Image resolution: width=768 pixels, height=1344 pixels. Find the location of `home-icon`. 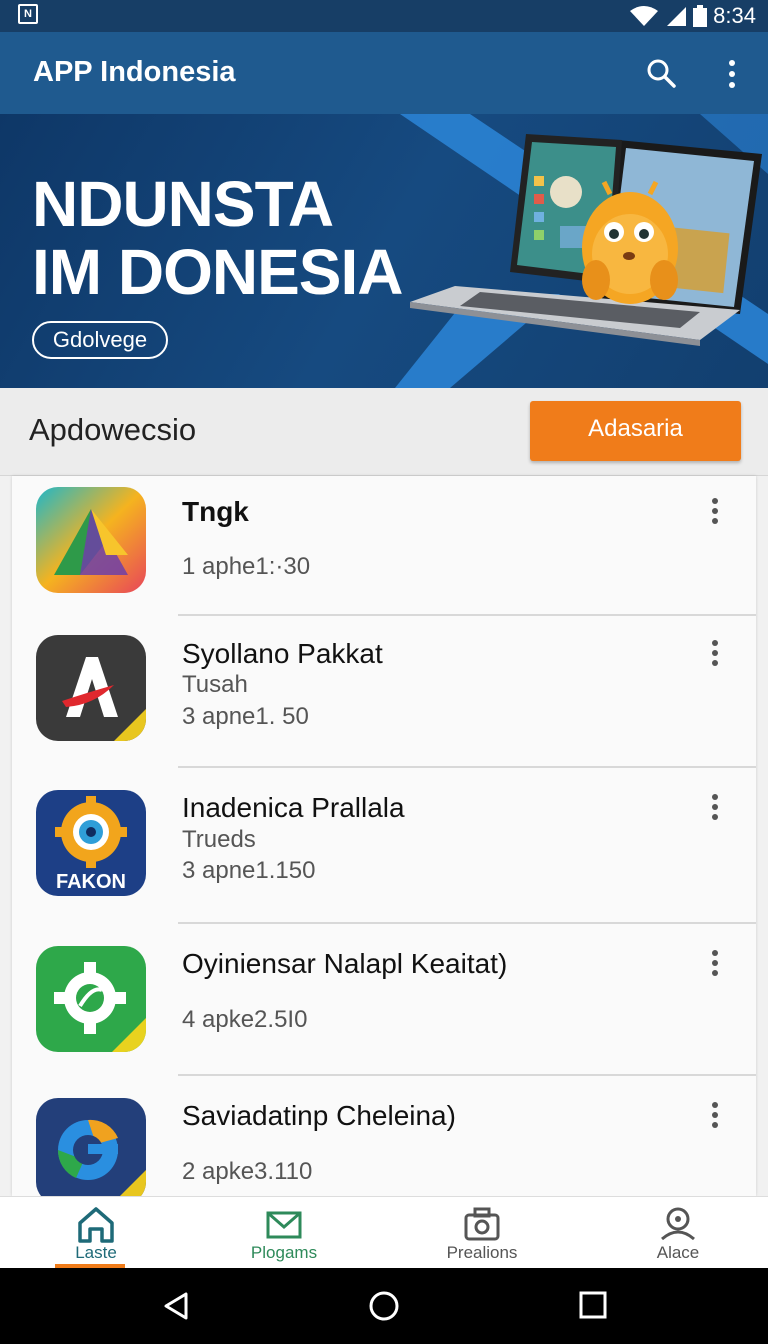

home-icon is located at coordinates (96, 1225).